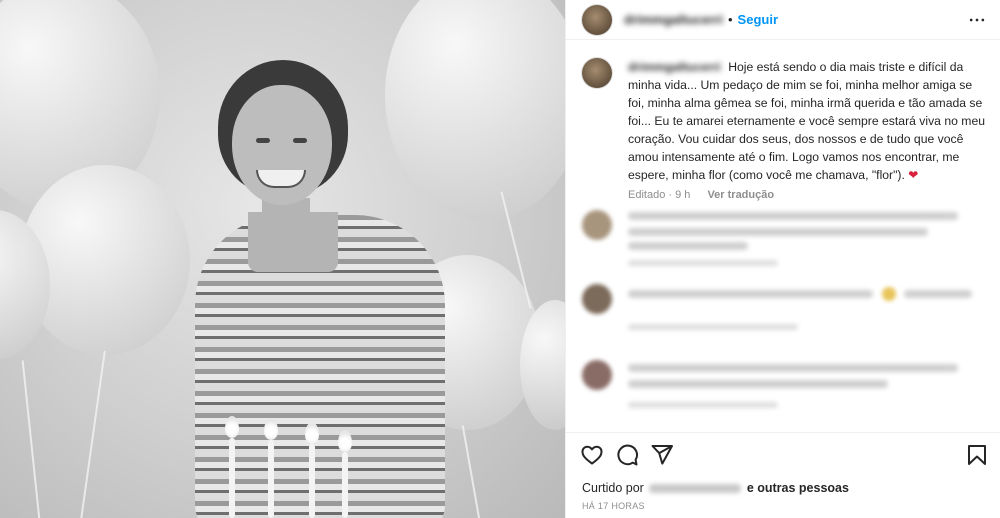 Image resolution: width=1000 pixels, height=518 pixels. What do you see at coordinates (758, 19) in the screenshot?
I see `follow-button: Seguir` at bounding box center [758, 19].